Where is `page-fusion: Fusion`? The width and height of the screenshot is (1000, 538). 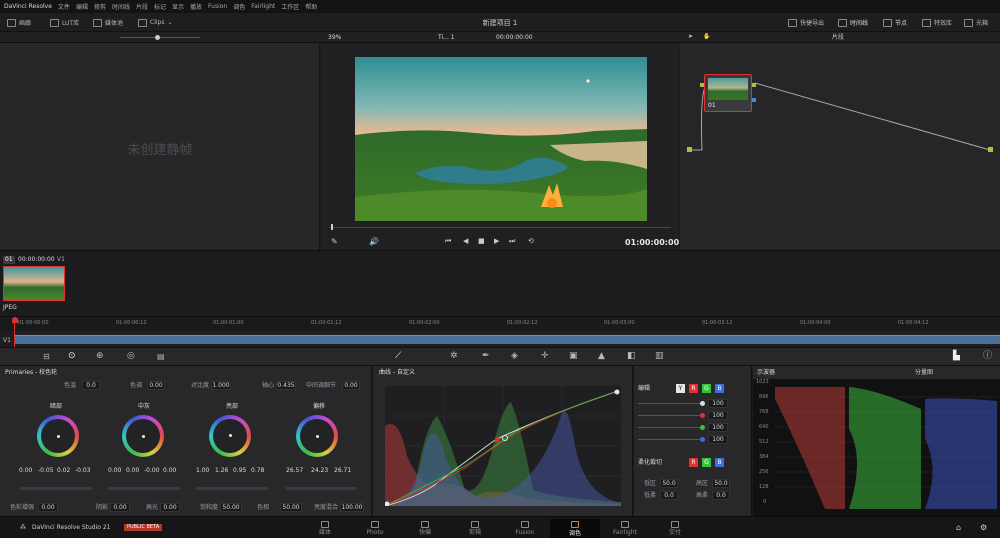 page-fusion: Fusion is located at coordinates (525, 528).